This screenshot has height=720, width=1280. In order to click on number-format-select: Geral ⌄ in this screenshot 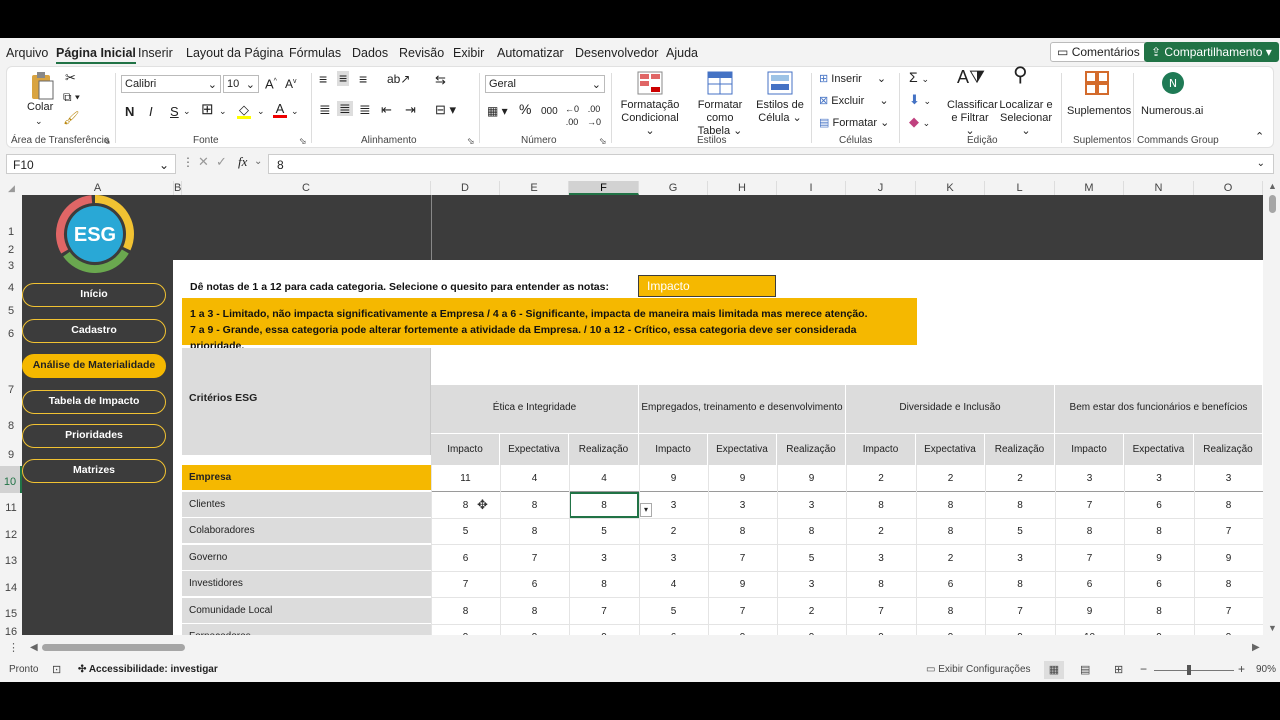, I will do `click(545, 84)`.